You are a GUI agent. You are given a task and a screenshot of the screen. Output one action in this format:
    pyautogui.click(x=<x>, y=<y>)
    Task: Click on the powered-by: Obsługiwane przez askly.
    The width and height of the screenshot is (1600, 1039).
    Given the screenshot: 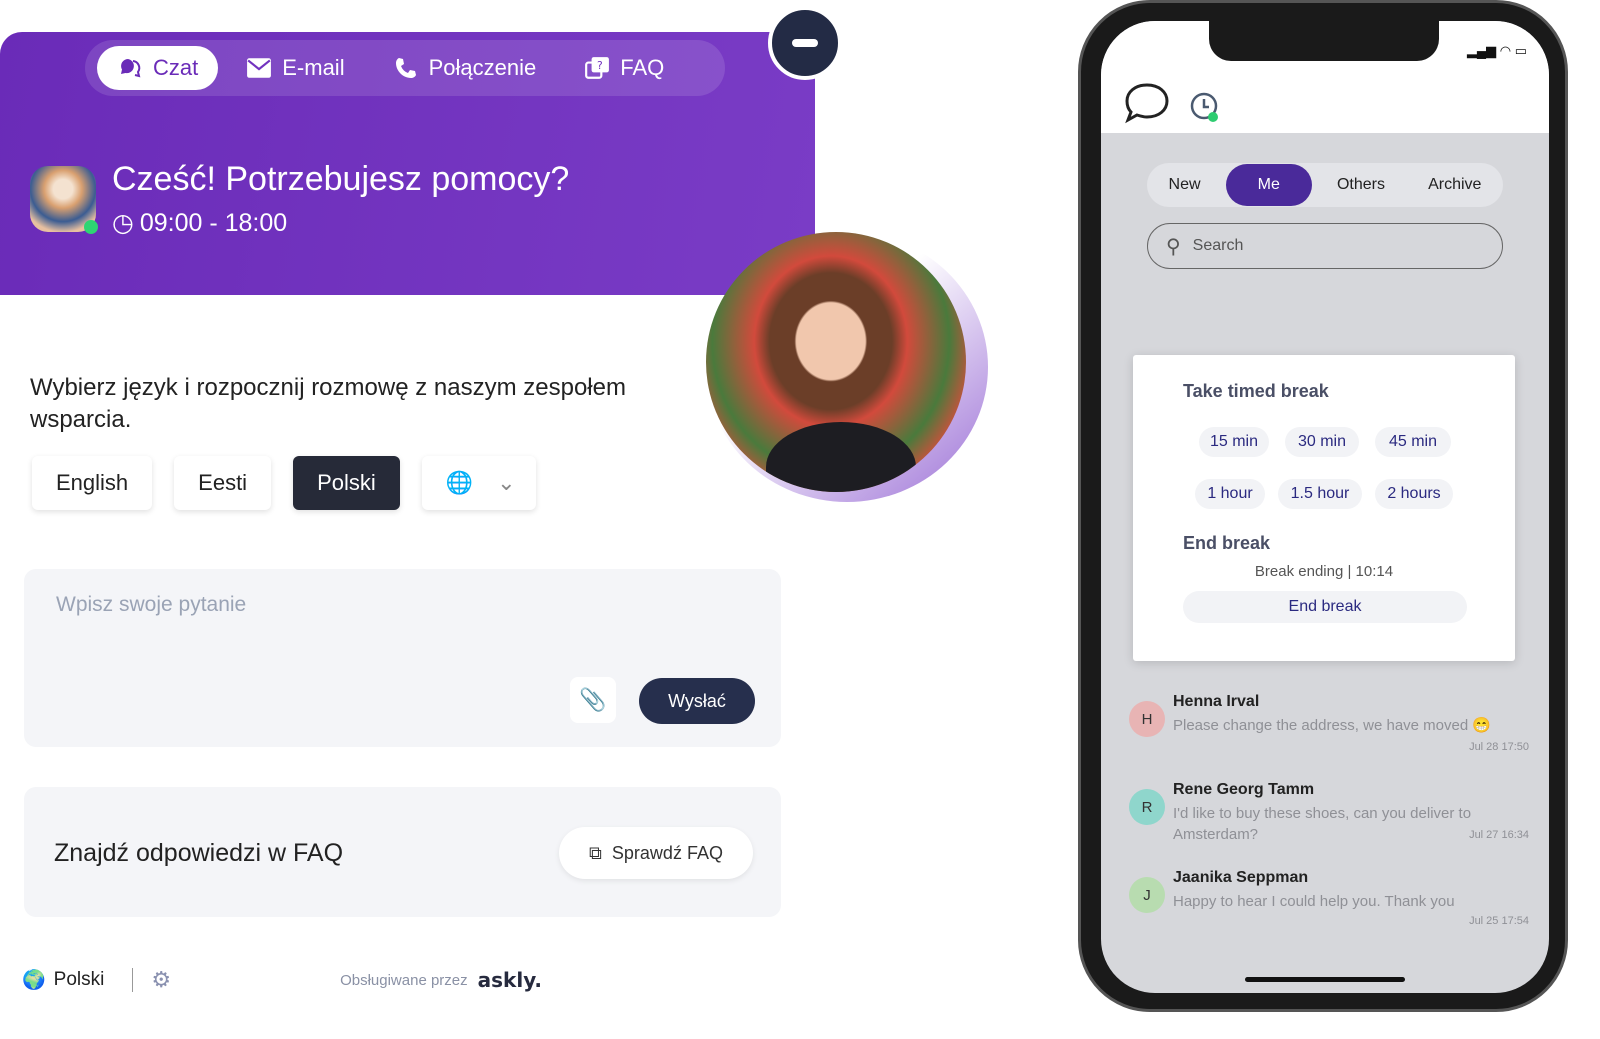 What is the action you would take?
    pyautogui.click(x=441, y=980)
    